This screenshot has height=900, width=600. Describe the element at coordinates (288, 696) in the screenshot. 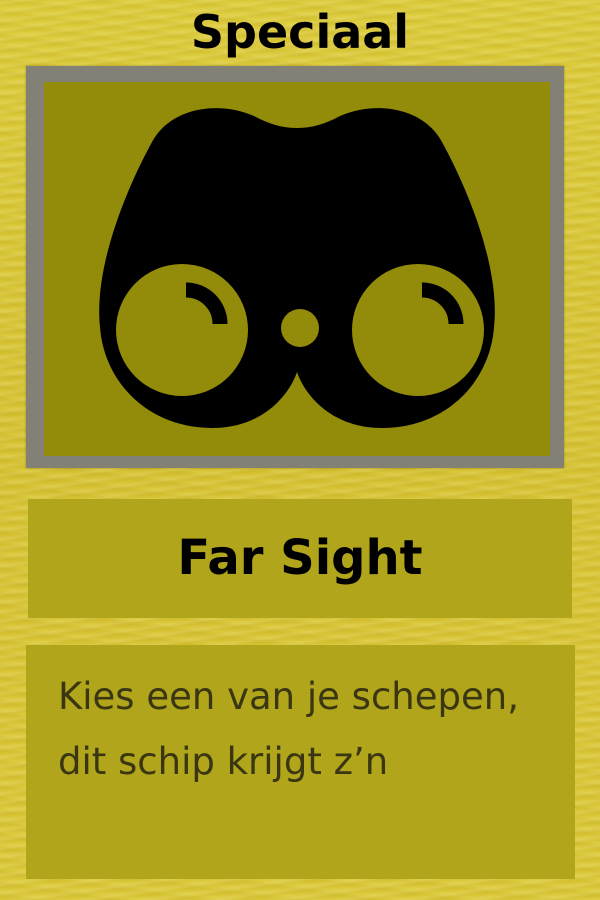

I see `description-line: Kies een van je schepen,` at that location.